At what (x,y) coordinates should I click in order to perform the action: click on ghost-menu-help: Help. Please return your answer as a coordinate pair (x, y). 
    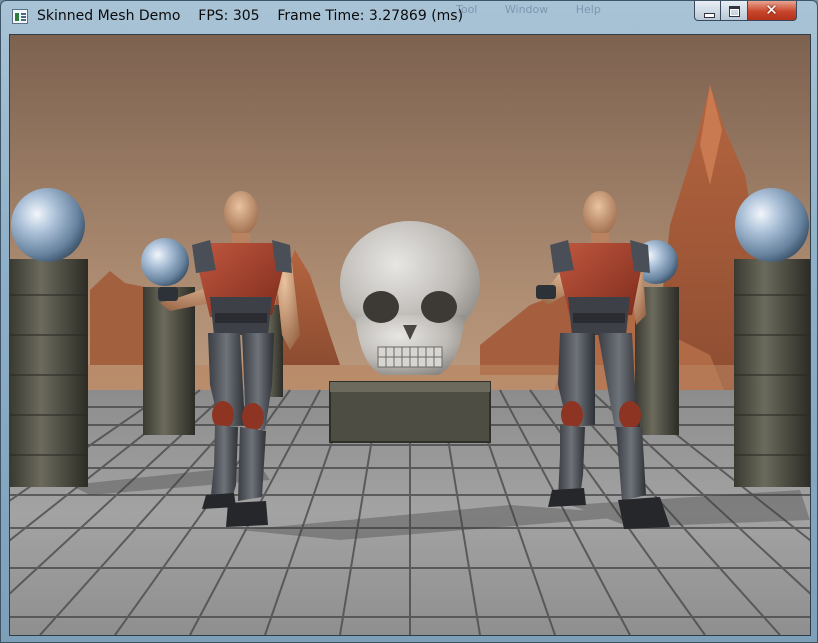
    Looking at the image, I should click on (588, 9).